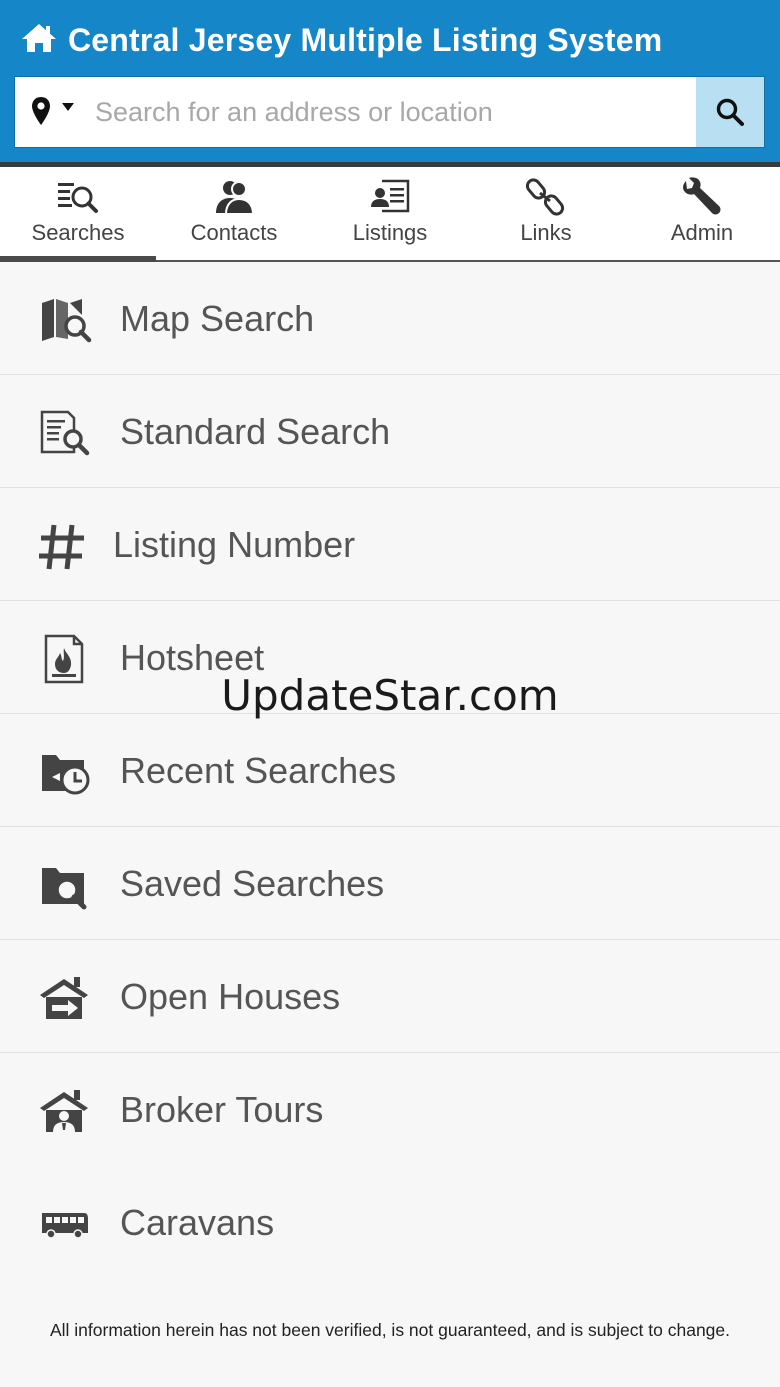 This screenshot has height=1387, width=780. I want to click on tab-searches: Searches, so click(78, 214).